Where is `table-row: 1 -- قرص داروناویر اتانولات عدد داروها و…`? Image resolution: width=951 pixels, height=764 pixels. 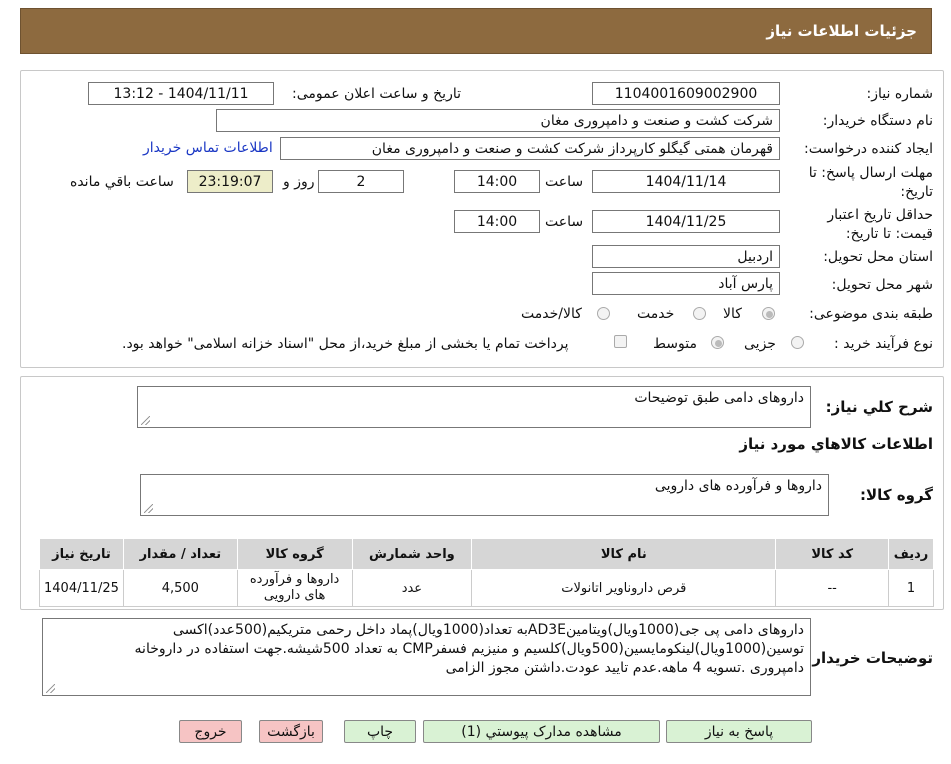 table-row: 1 -- قرص داروناویر اتانولات عدد داروها و… is located at coordinates (486, 588).